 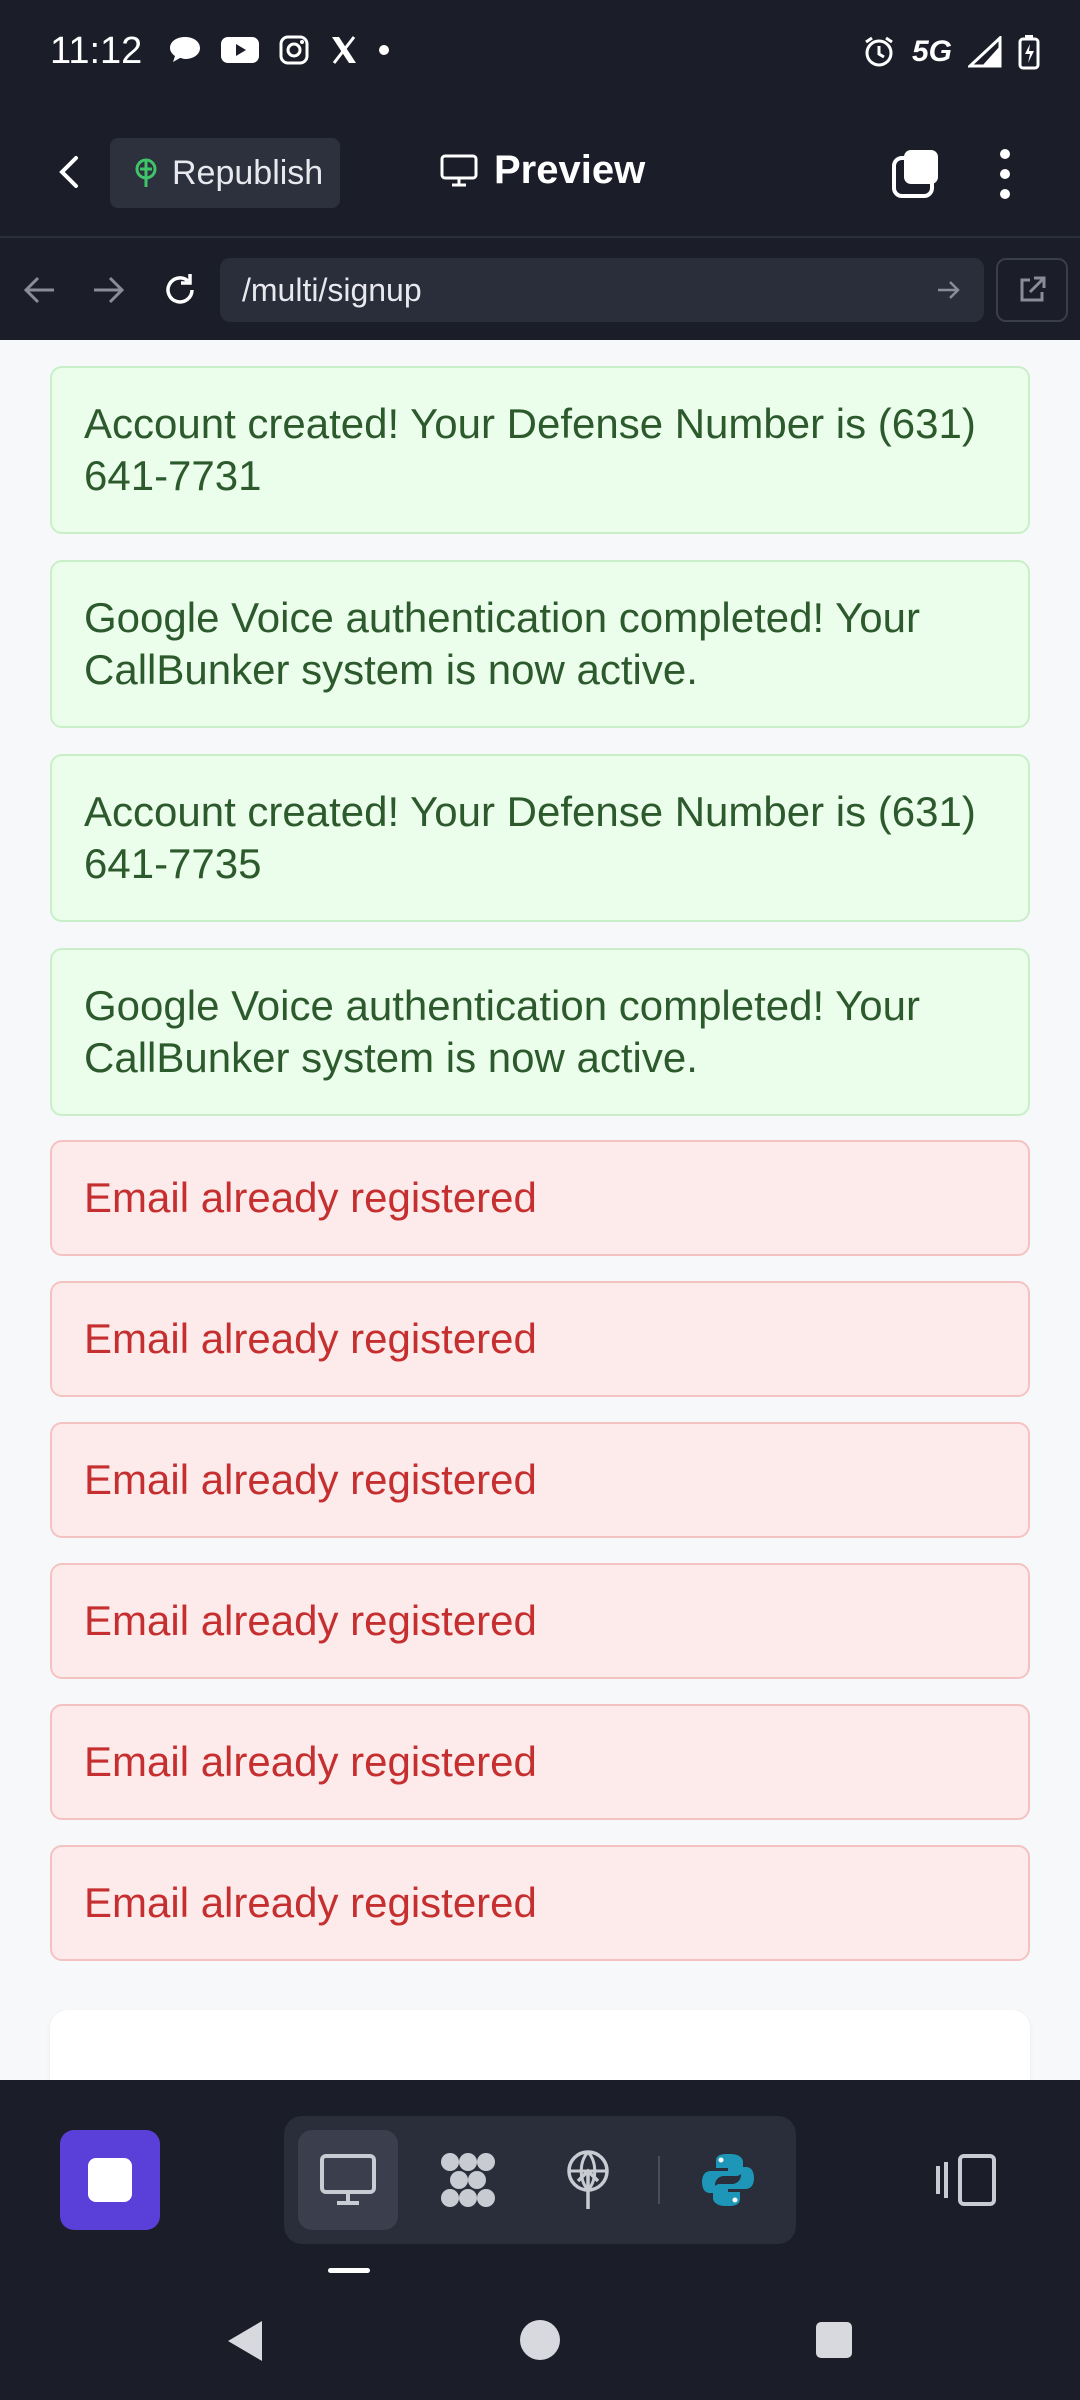 What do you see at coordinates (240, 50) in the screenshot?
I see `youtube-icon` at bounding box center [240, 50].